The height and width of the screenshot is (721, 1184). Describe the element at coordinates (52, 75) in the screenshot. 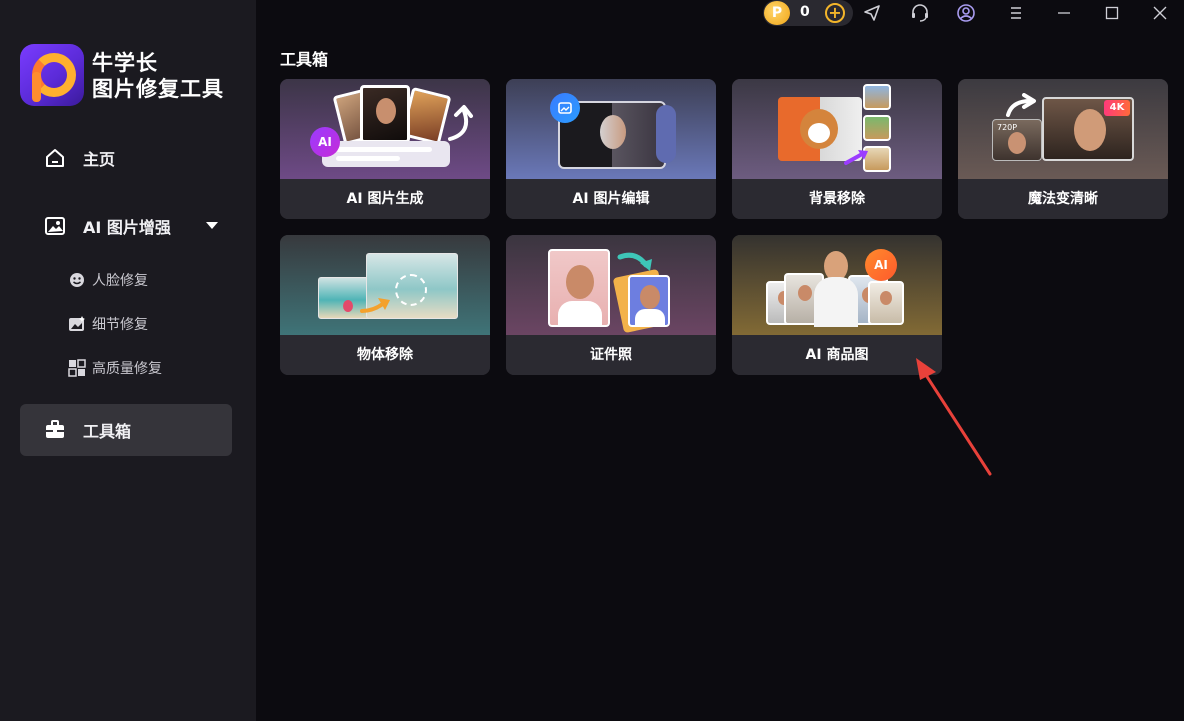

I see `app-logo` at that location.